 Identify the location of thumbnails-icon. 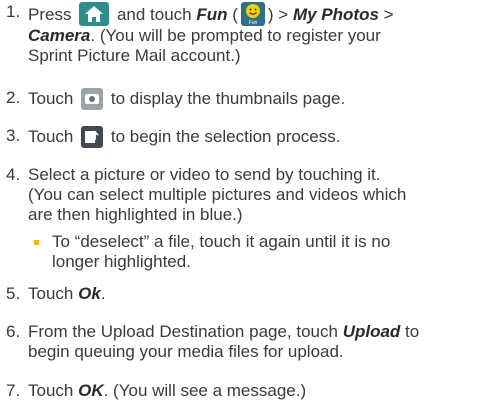
(92, 99).